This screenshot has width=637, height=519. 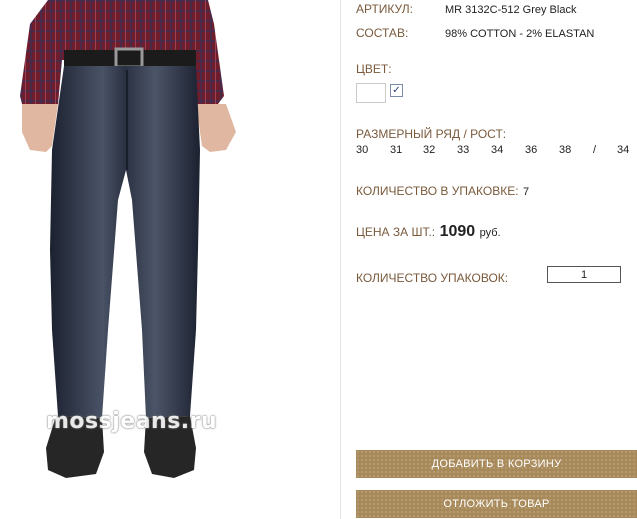 What do you see at coordinates (371, 93) in the screenshot?
I see `color-swatch` at bounding box center [371, 93].